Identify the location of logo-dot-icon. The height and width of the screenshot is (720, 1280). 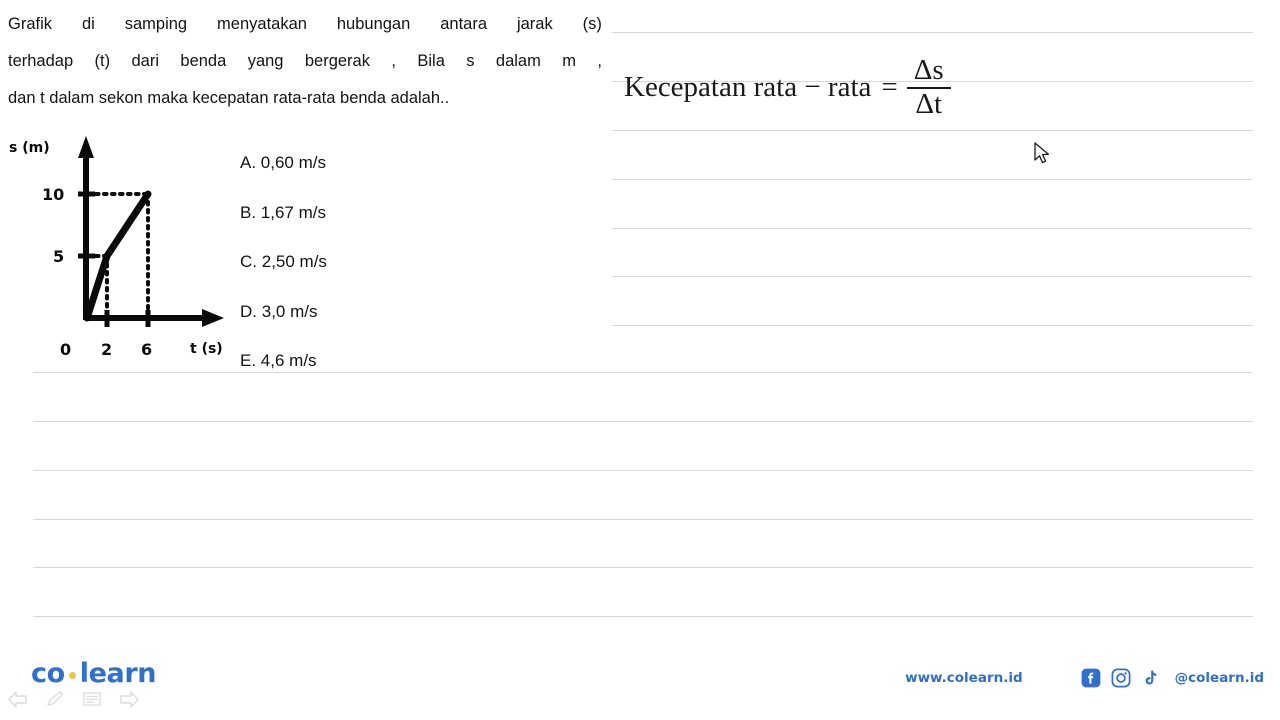
(72, 675).